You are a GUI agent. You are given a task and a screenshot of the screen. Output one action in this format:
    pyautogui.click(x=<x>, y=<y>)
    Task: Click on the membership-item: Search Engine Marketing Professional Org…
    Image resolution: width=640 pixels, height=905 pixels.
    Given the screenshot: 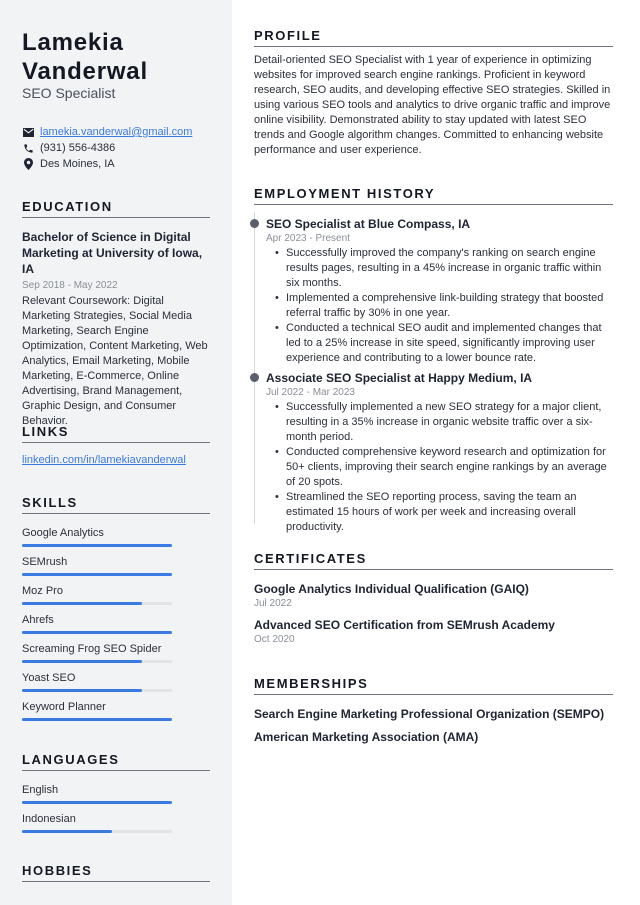 What is the action you would take?
    pyautogui.click(x=429, y=714)
    